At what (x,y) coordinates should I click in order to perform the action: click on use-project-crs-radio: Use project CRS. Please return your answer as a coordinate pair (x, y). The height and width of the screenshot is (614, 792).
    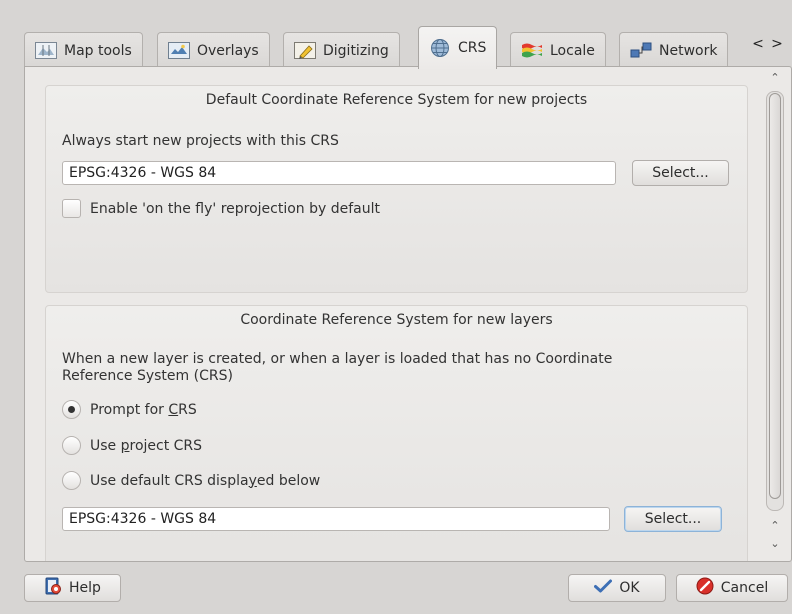
    Looking at the image, I should click on (132, 445).